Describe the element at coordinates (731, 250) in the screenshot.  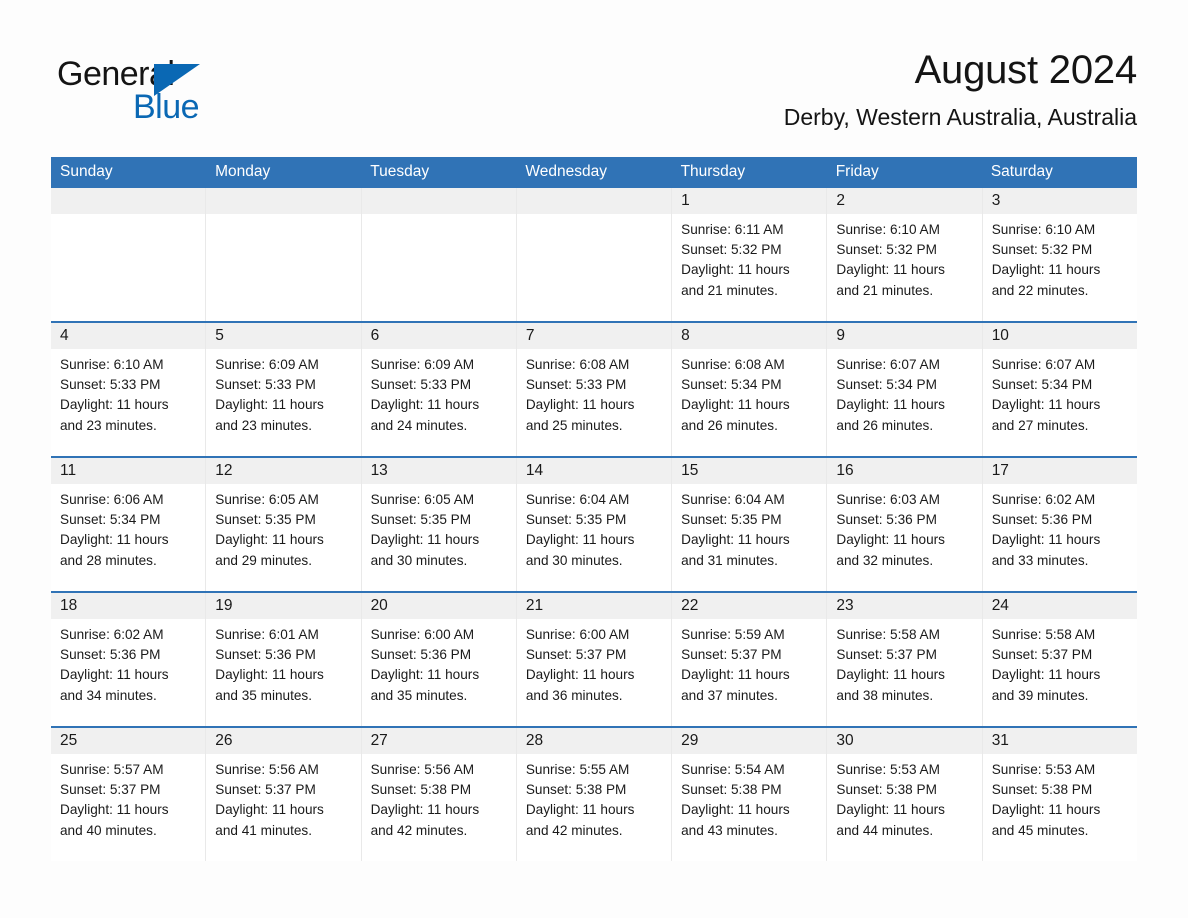
I see `sunset-text: Sunset: 5:32 PM` at that location.